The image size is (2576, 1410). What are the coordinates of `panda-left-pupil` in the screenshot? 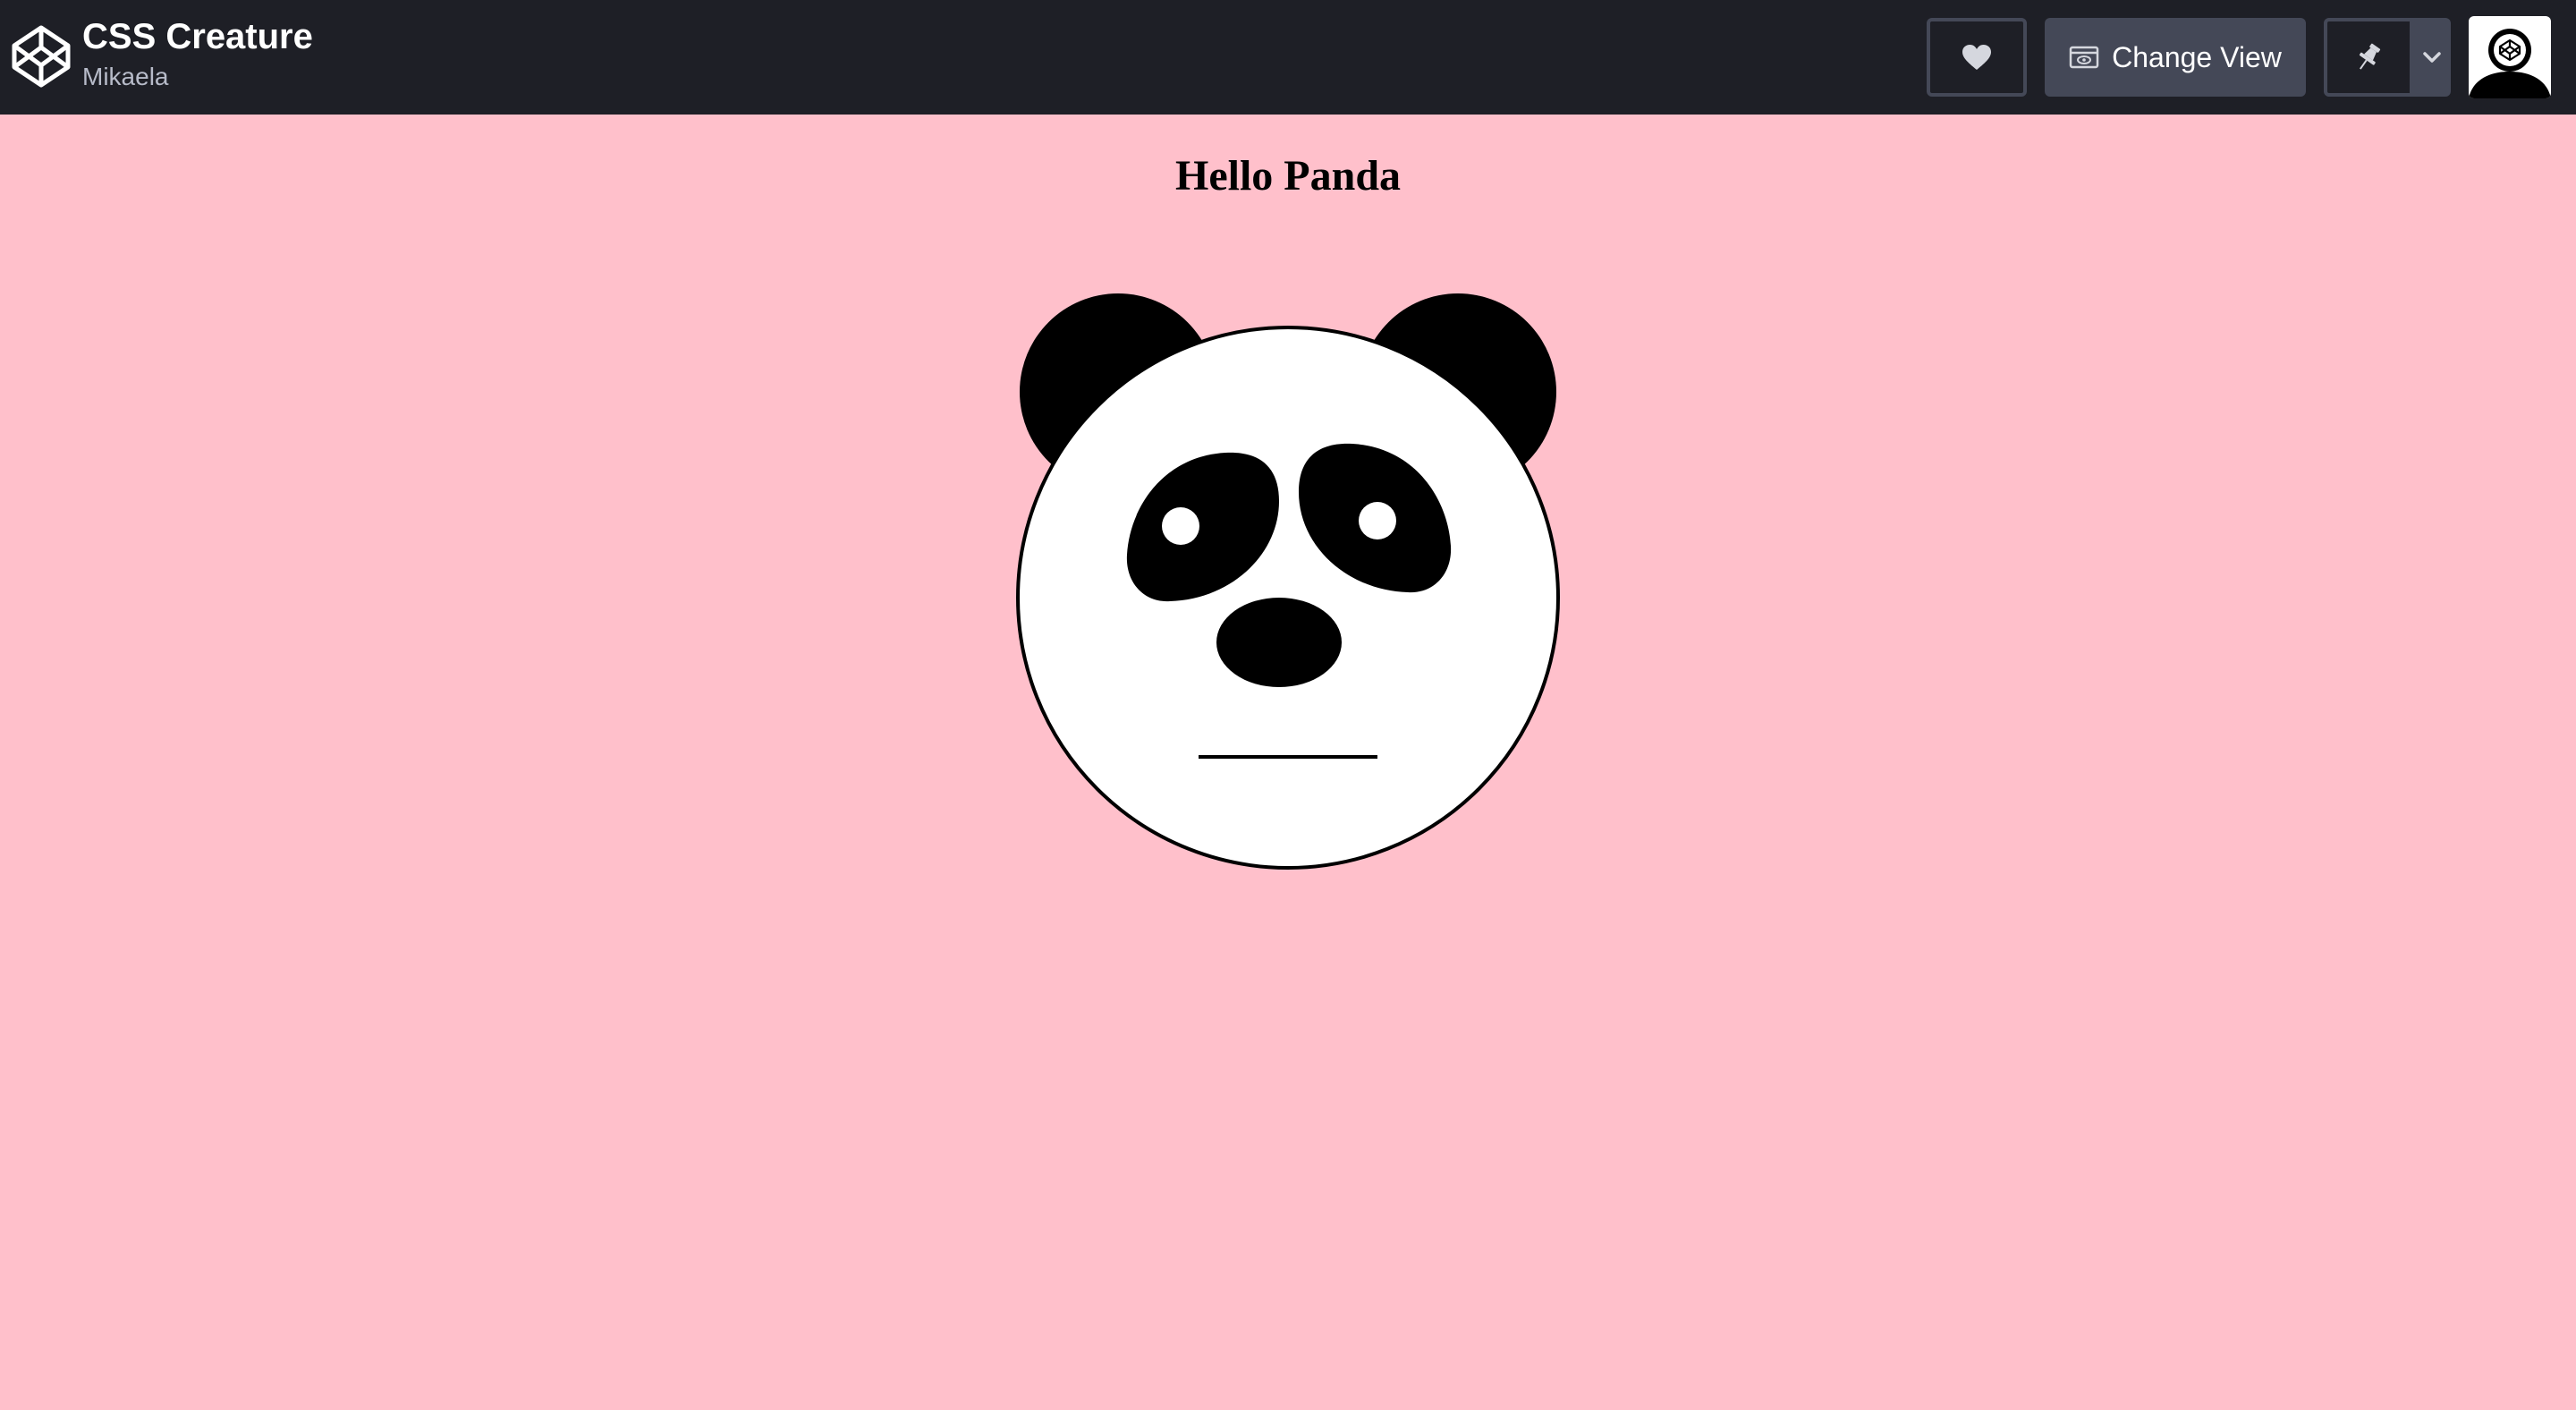 It's located at (1180, 526).